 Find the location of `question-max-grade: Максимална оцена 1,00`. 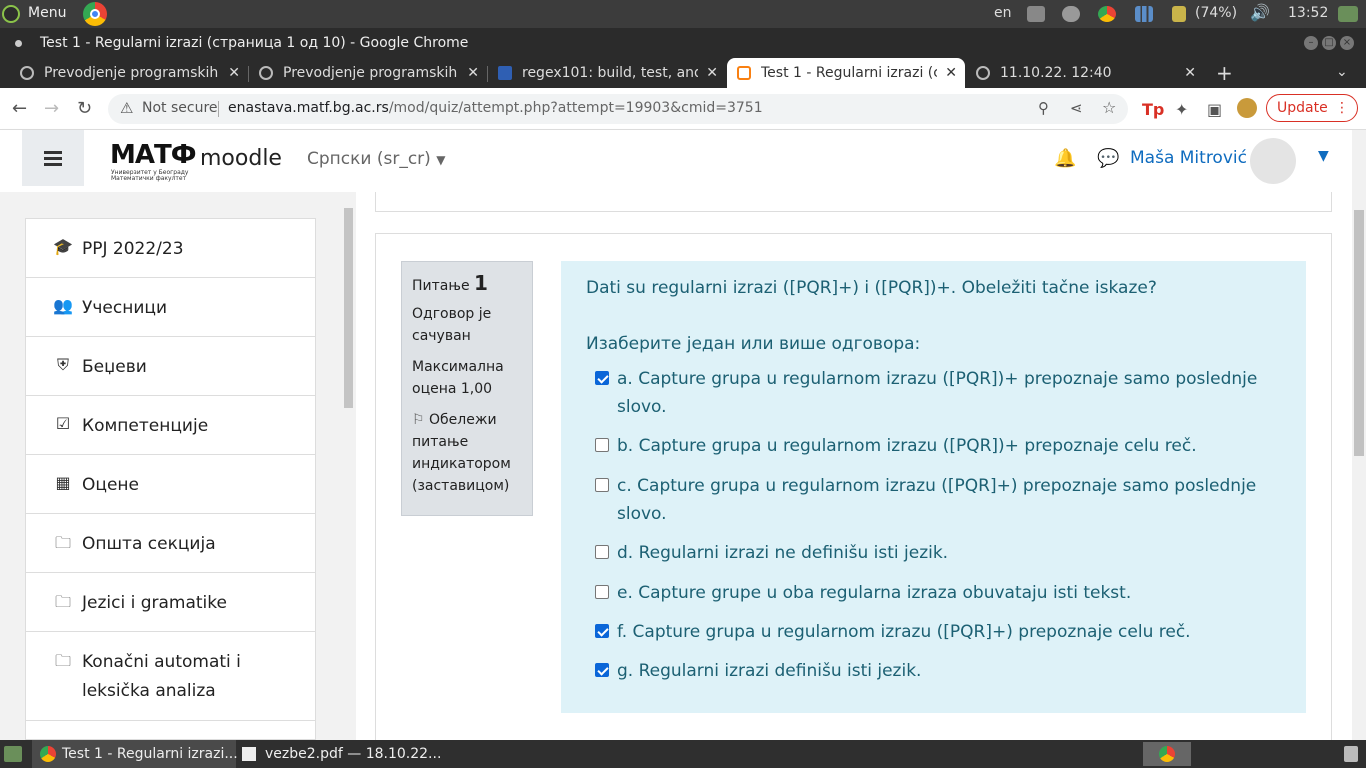

question-max-grade: Максимална оцена 1,00 is located at coordinates (458, 378).